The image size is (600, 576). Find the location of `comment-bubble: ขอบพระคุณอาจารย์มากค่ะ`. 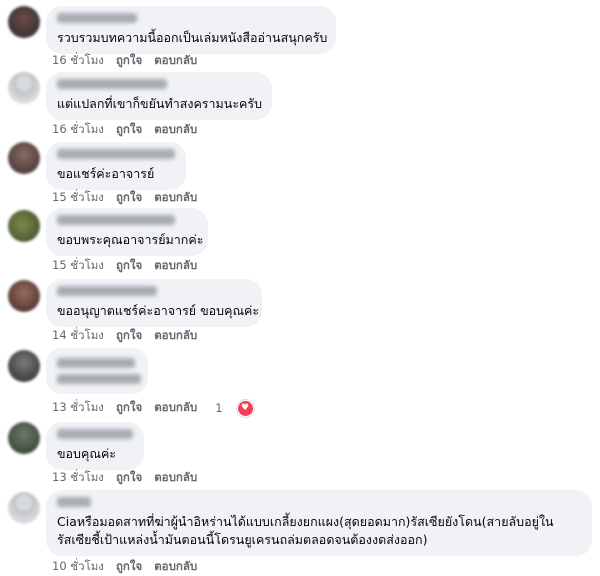

comment-bubble: ขอบพระคุณอาจารย์มากค่ะ is located at coordinates (127, 232).